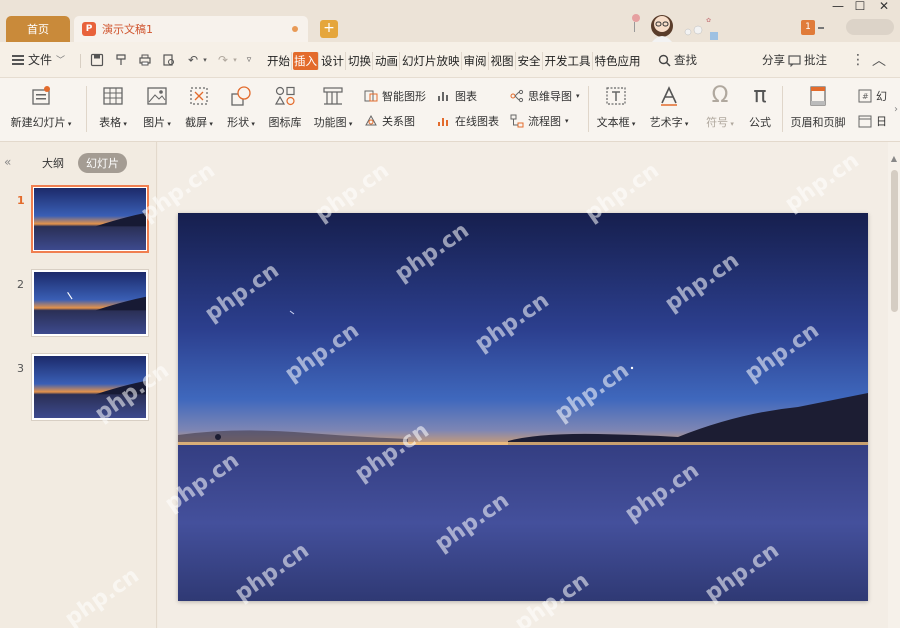  Describe the element at coordinates (773, 60) in the screenshot. I see `share-button: 分享` at that location.